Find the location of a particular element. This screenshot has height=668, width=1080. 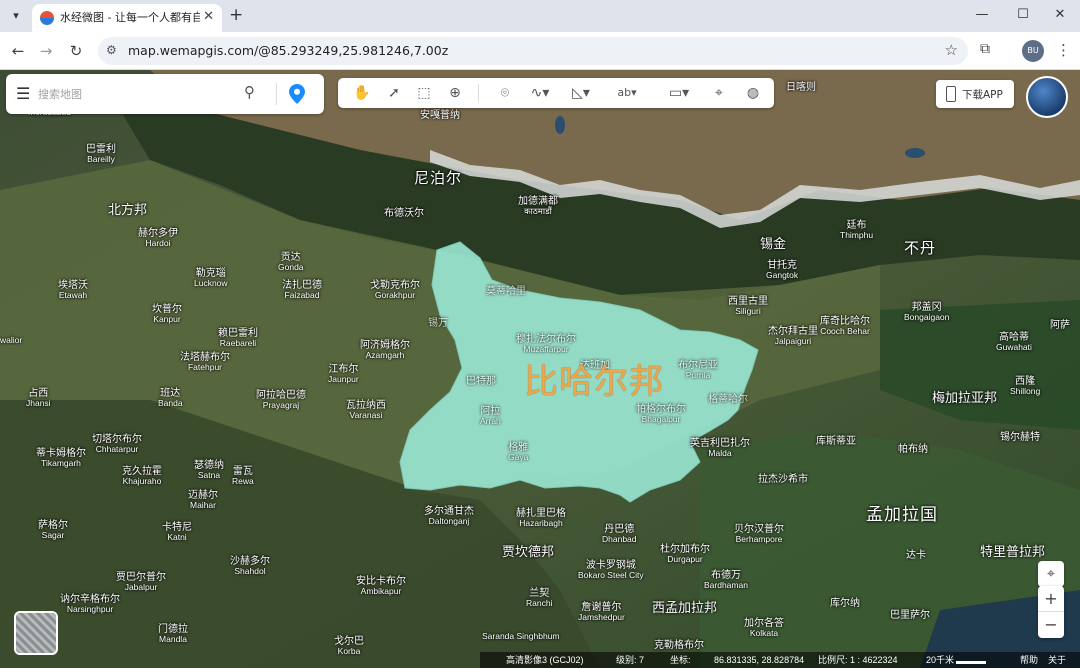

site-info-icon: ⚙ is located at coordinates (111, 50).